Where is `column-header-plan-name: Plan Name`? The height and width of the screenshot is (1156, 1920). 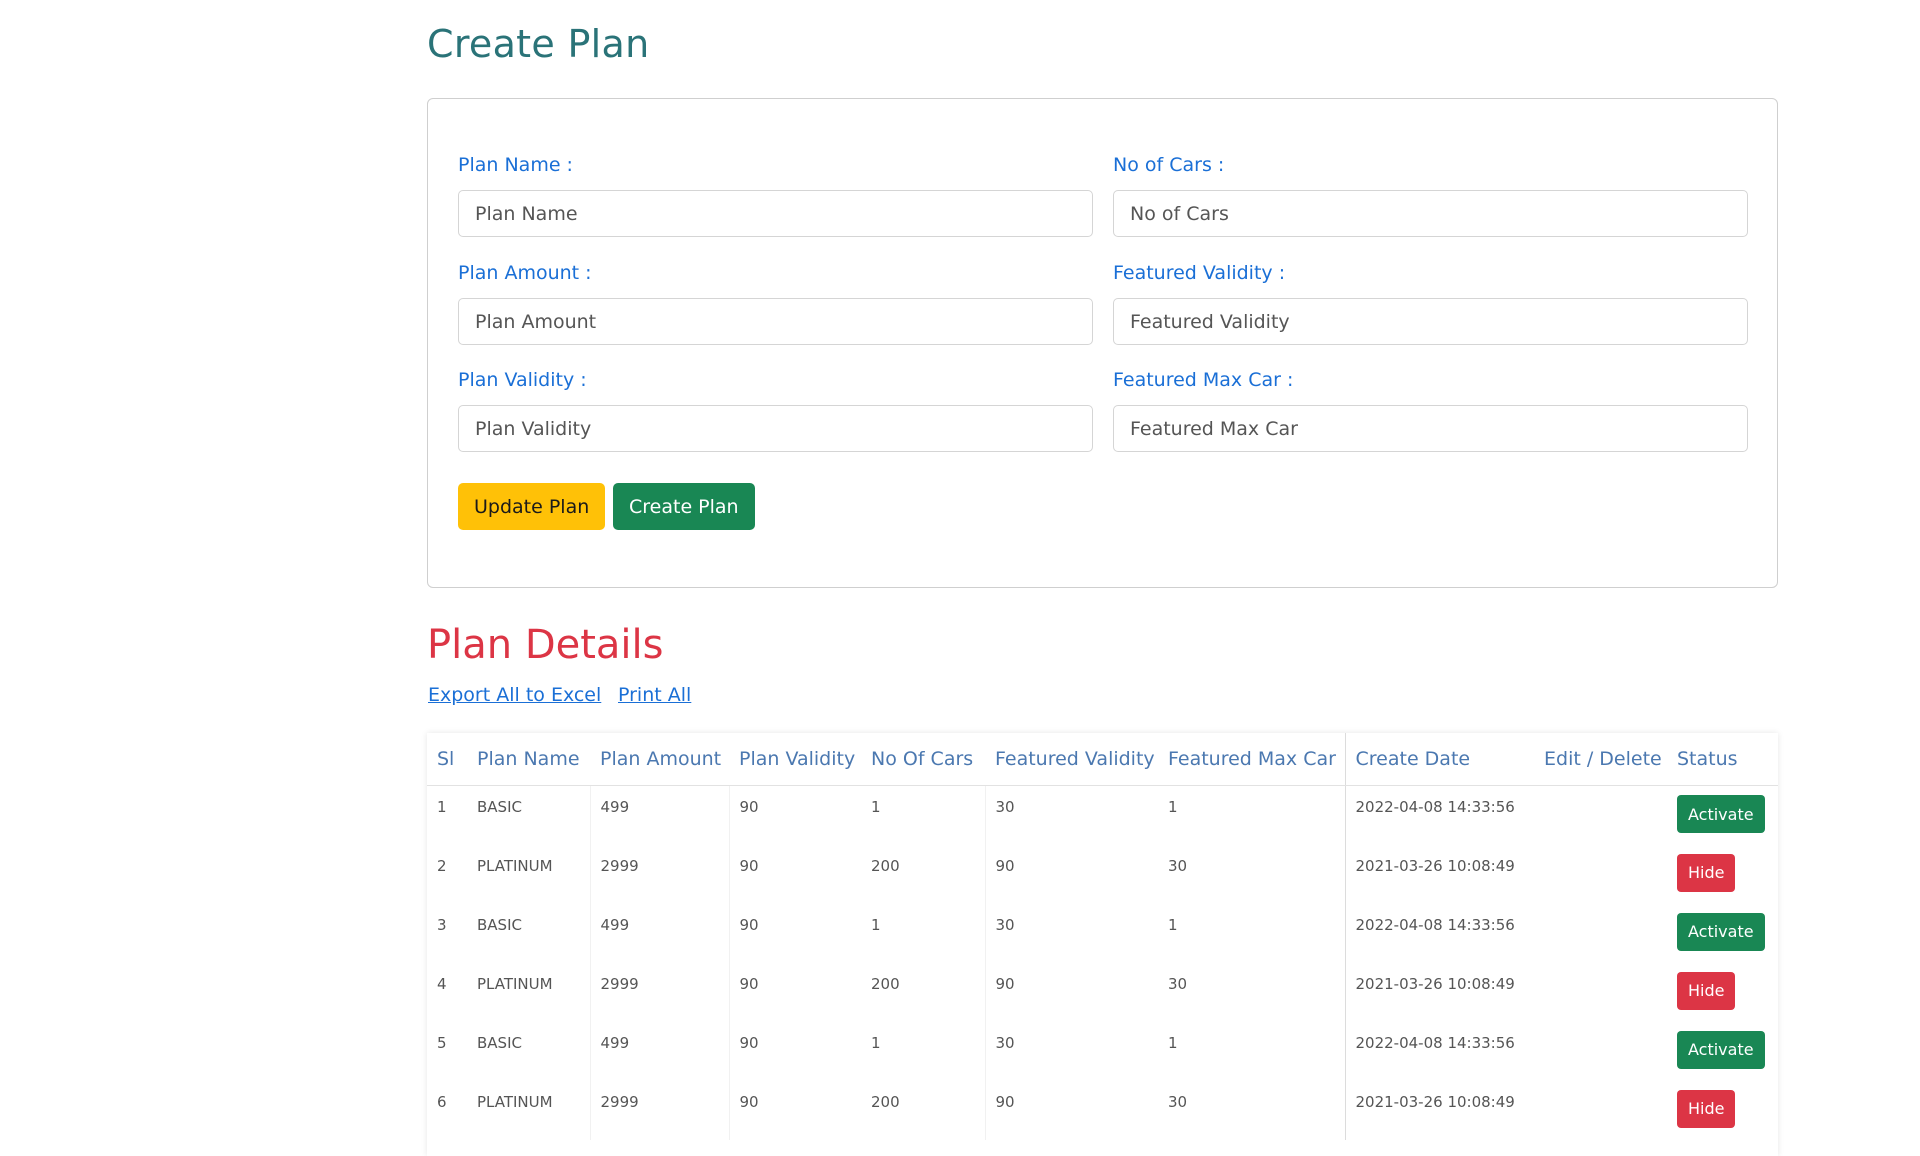 column-header-plan-name: Plan Name is located at coordinates (528, 759).